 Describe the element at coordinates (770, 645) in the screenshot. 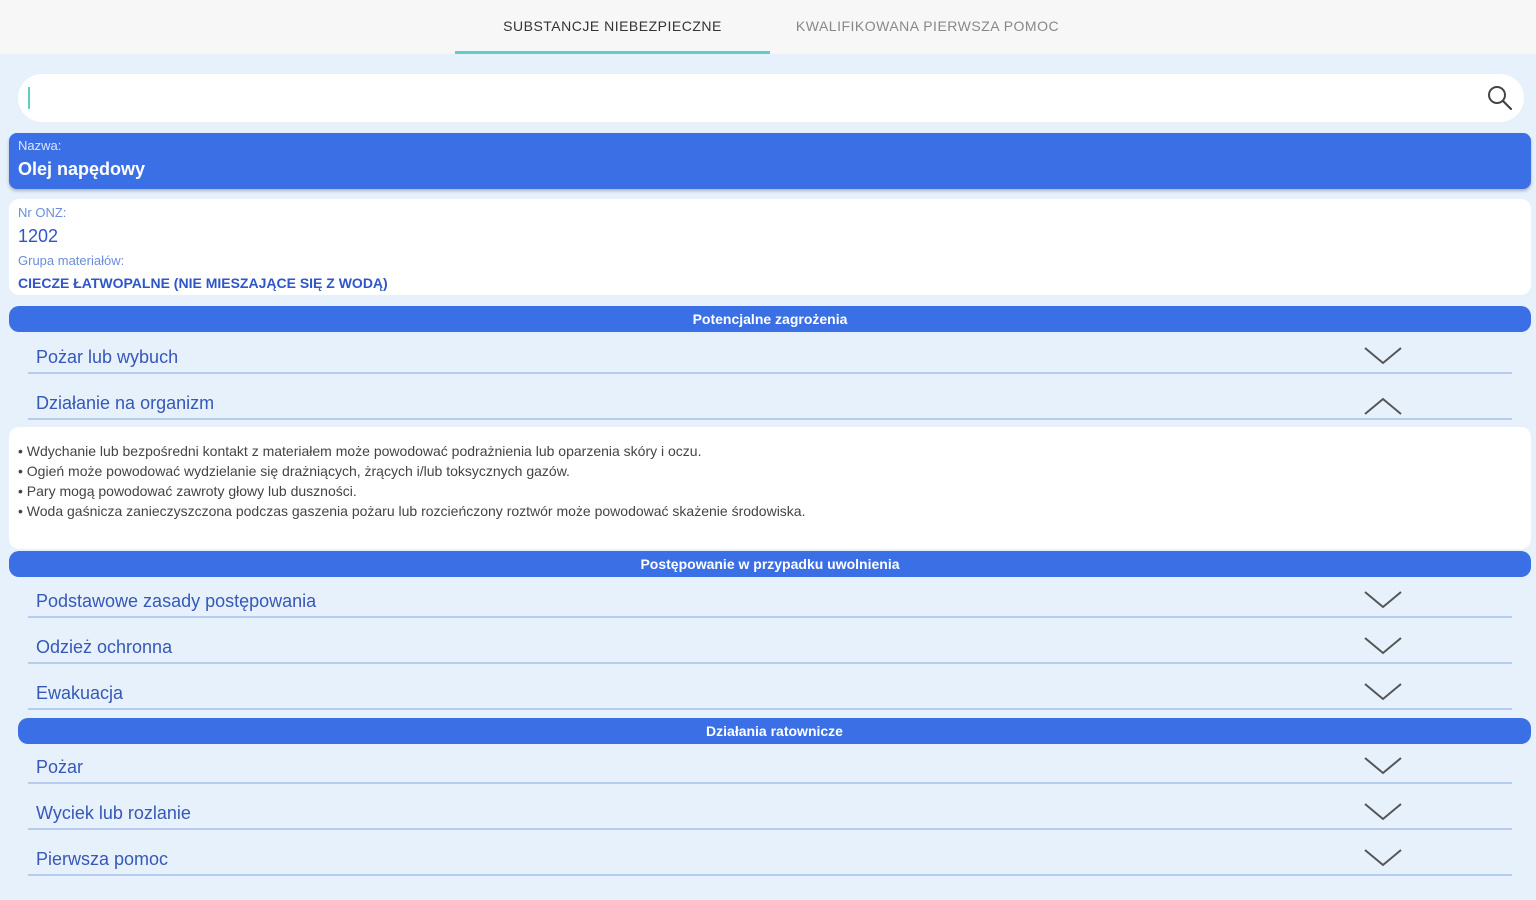

I see `accordion-row-protective-clothing: Odzież ochronna` at that location.